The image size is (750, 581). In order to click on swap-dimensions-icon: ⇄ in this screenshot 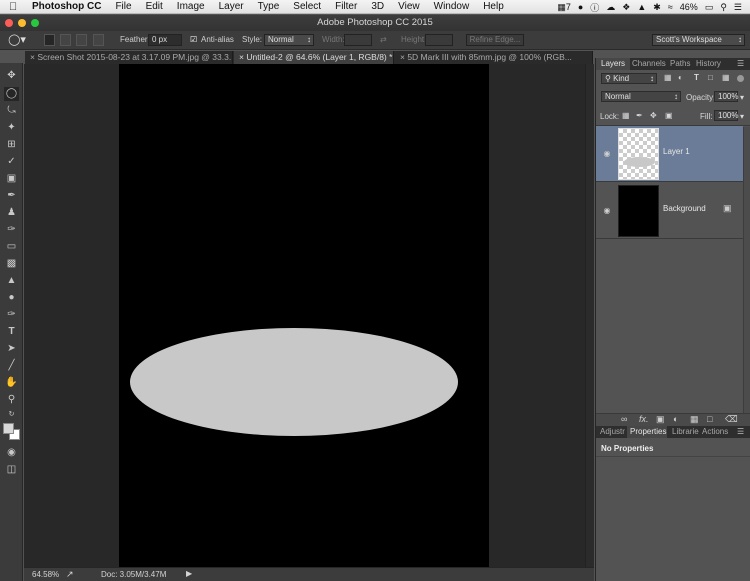, I will do `click(383, 40)`.